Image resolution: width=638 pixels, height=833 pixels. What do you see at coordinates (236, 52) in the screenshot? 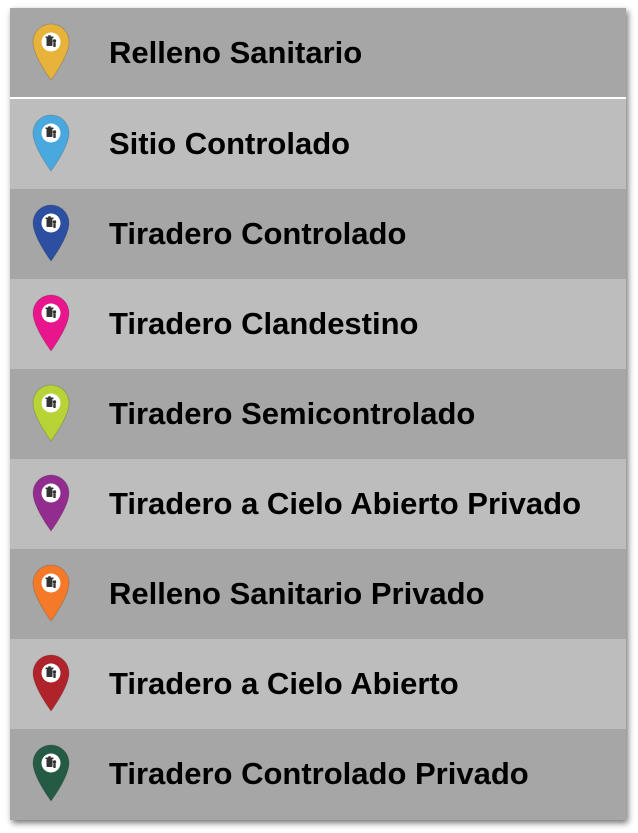
I see `legend-item-label: Relleno Sanitario` at bounding box center [236, 52].